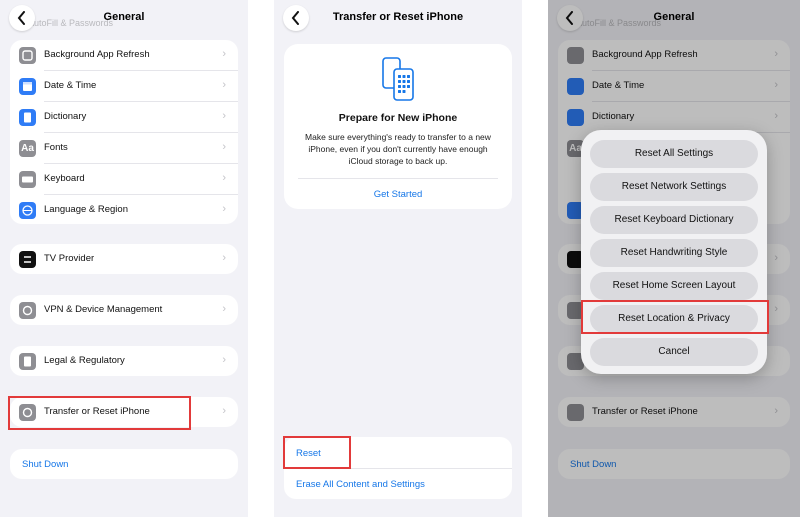  What do you see at coordinates (64, 178) in the screenshot?
I see `row-label: Keyboard` at bounding box center [64, 178].